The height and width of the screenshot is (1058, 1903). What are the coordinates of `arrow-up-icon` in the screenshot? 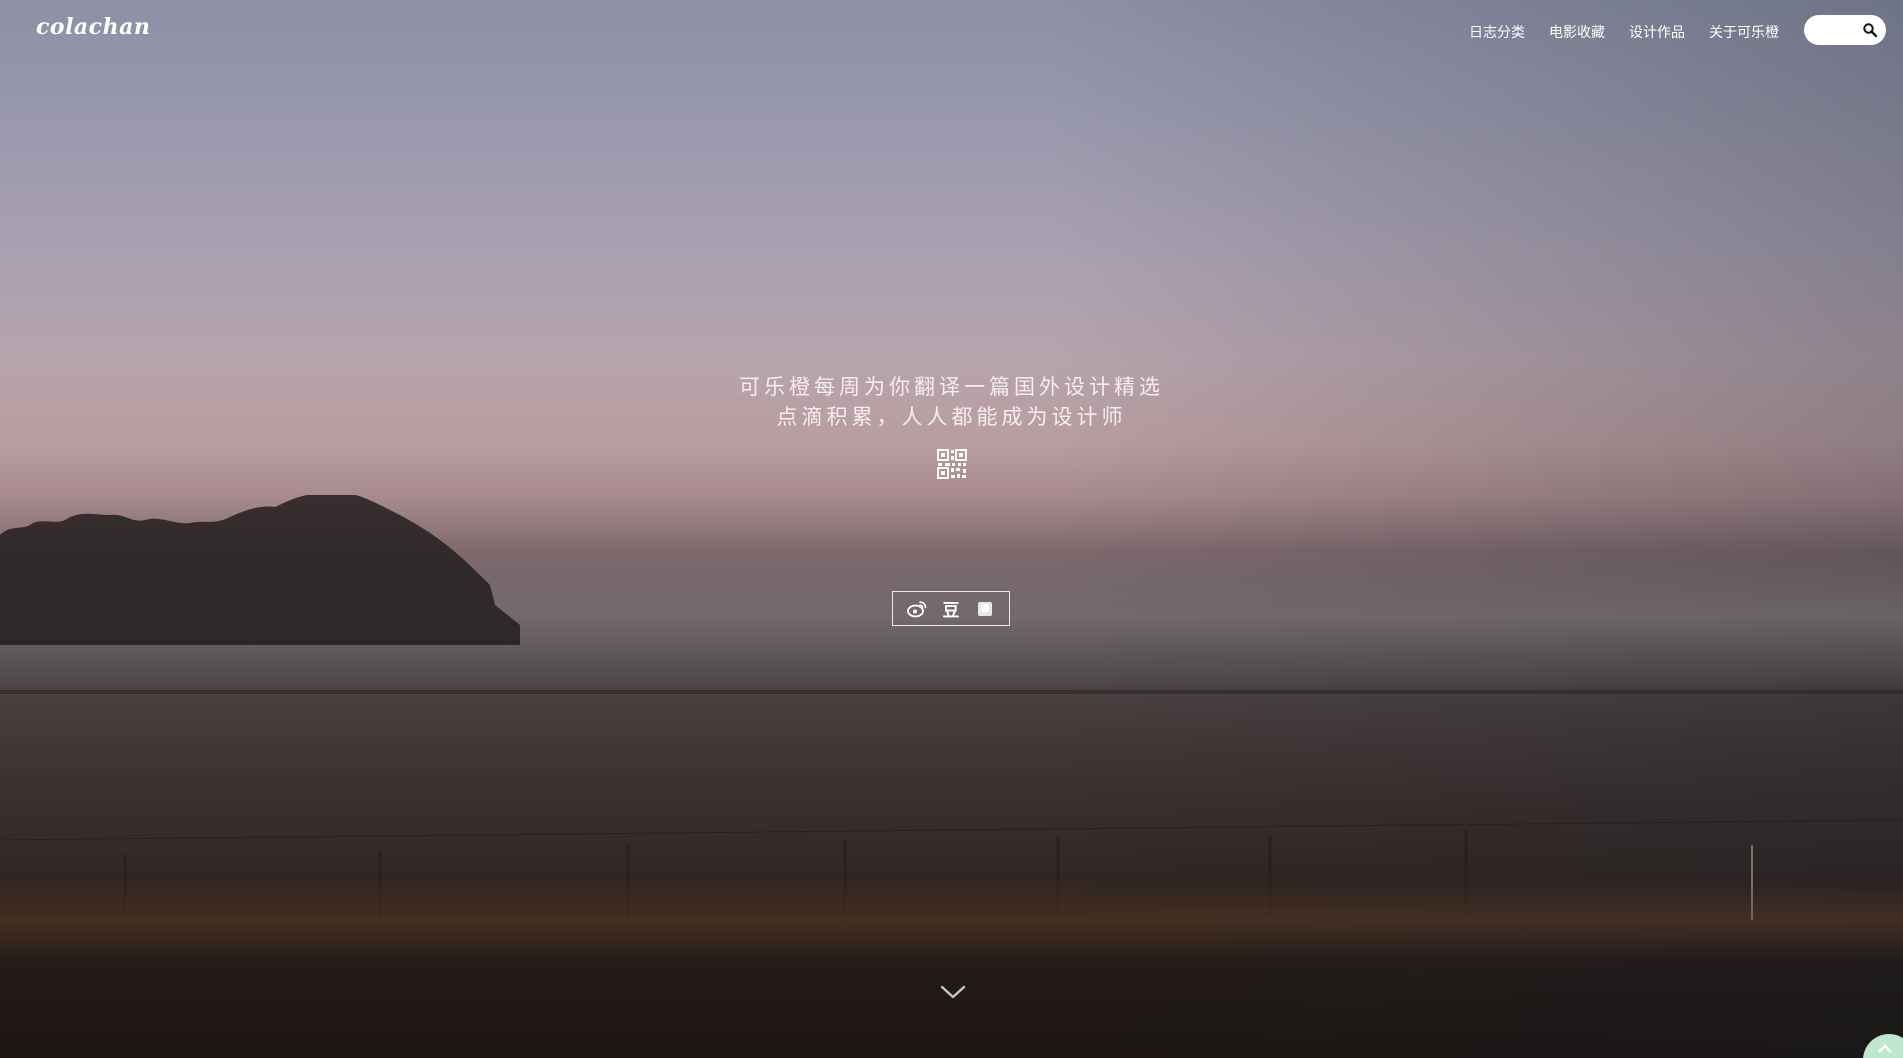 It's located at (1885, 1048).